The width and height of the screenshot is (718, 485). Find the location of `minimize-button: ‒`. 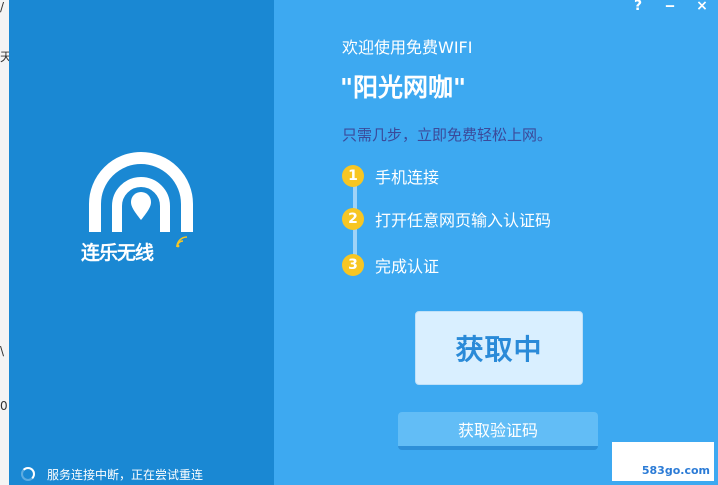

minimize-button: ‒ is located at coordinates (670, 8).